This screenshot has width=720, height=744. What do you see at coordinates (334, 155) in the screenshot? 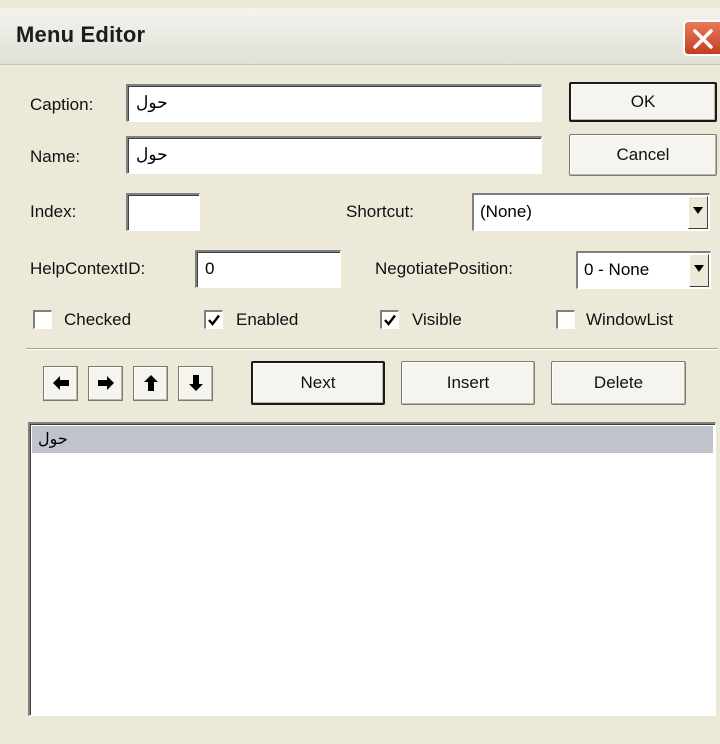
I see `name-input: حول` at bounding box center [334, 155].